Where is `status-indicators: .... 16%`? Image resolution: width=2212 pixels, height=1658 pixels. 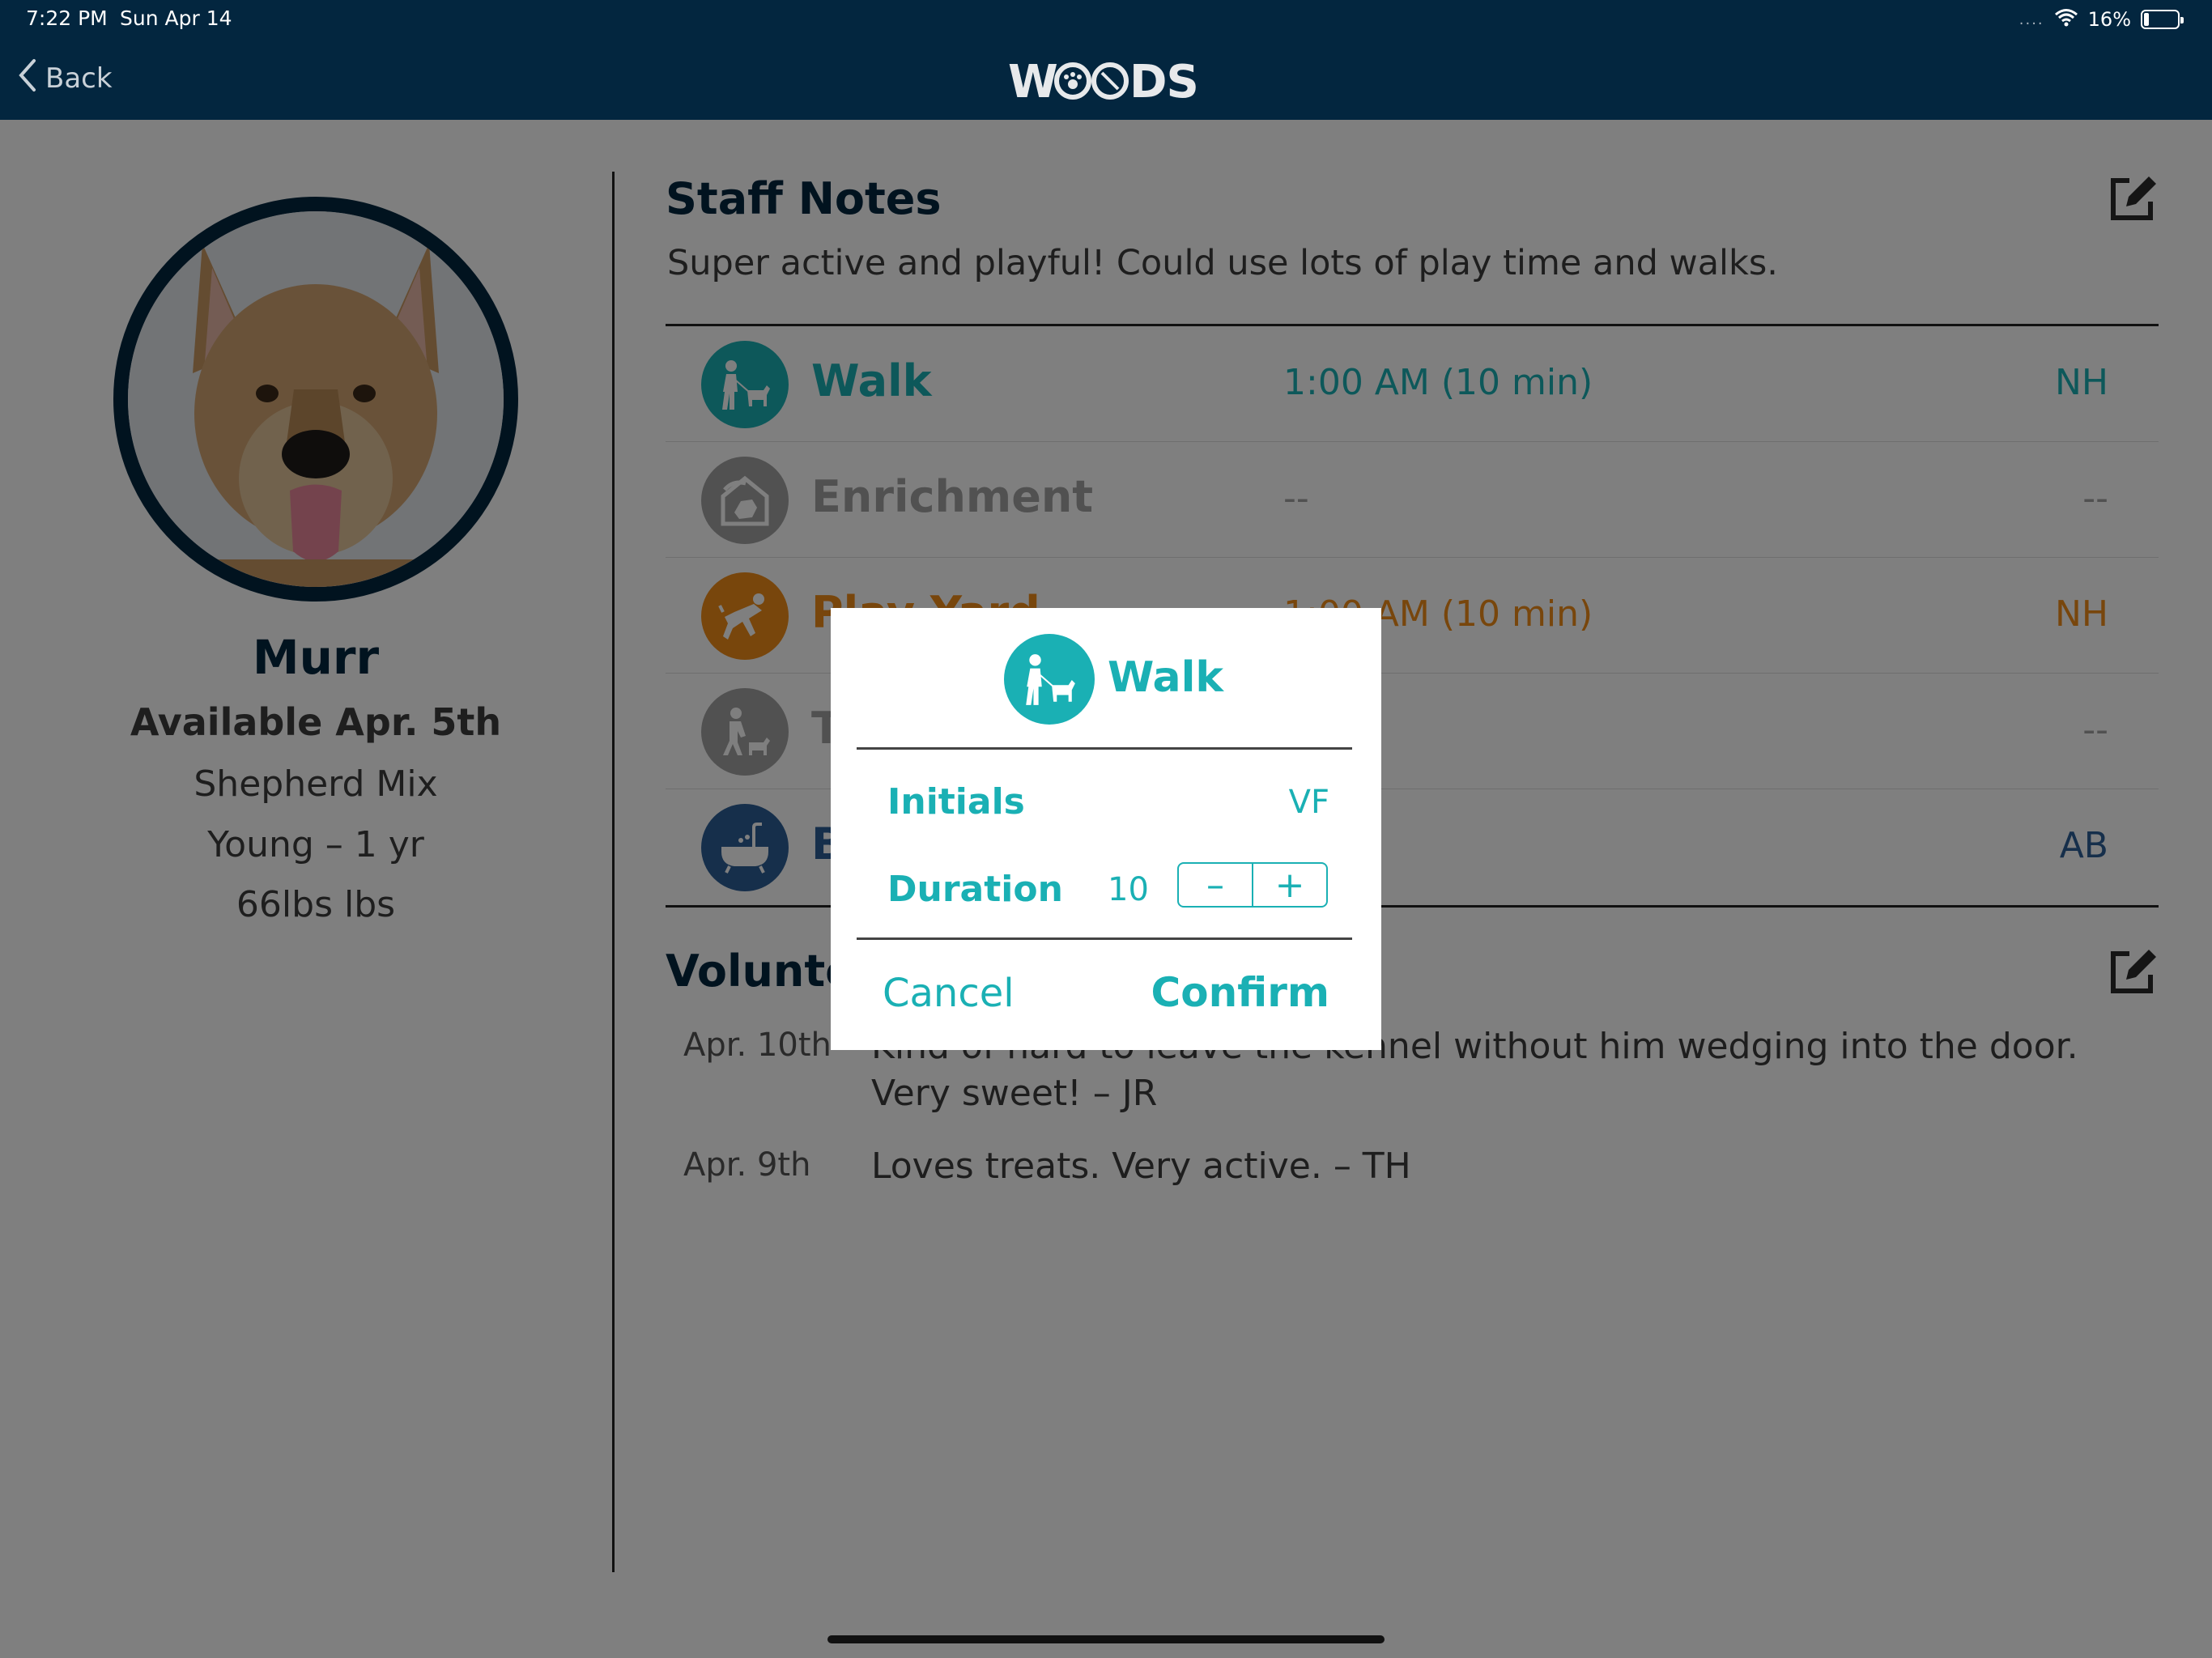
status-indicators: .... 16% is located at coordinates (2101, 19).